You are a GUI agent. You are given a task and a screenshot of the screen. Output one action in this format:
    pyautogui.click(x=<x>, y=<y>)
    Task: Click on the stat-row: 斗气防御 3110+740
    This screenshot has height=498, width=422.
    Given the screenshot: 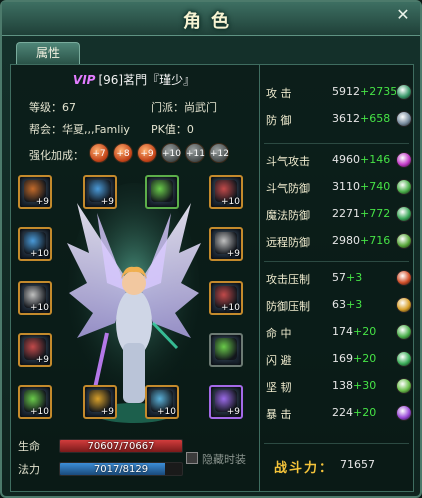 What is the action you would take?
    pyautogui.click(x=339, y=187)
    